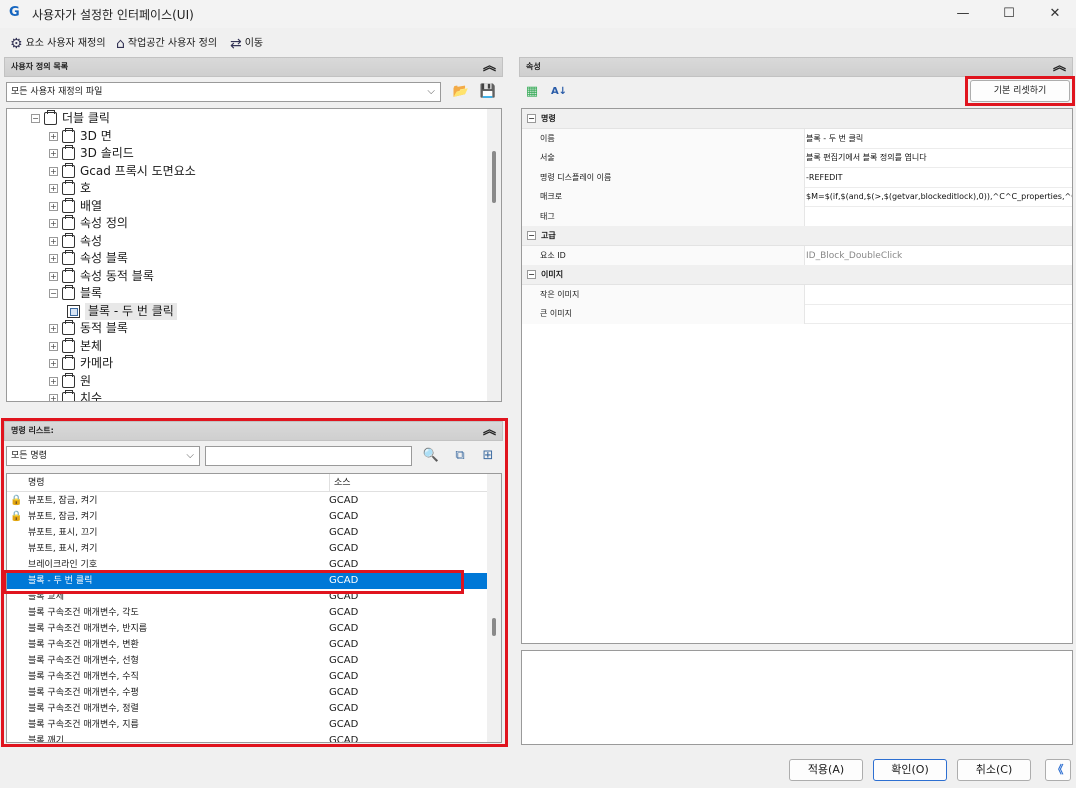  I want to click on search-button: 🔍, so click(431, 456).